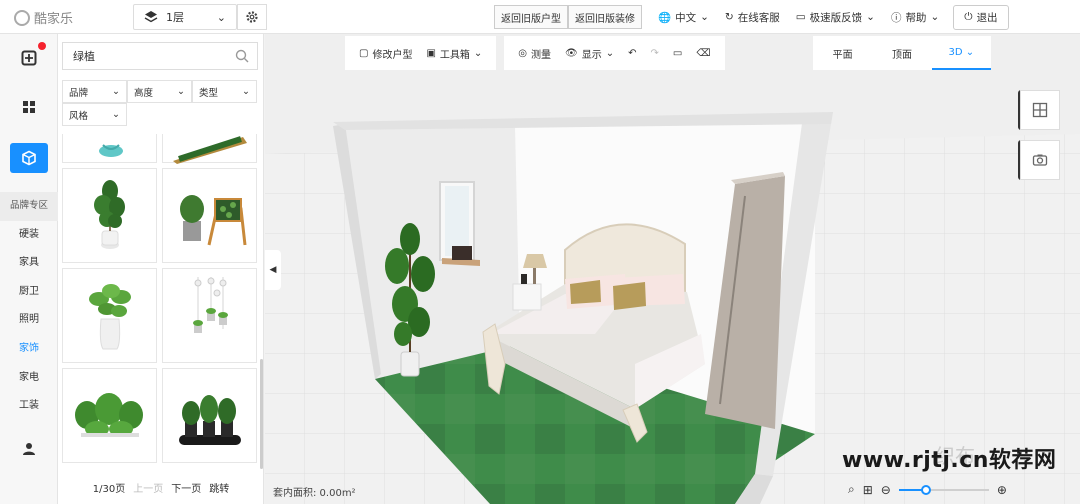 The height and width of the screenshot is (504, 1080). I want to click on help-menu: ⓘ 帮助 ⌄, so click(915, 17).